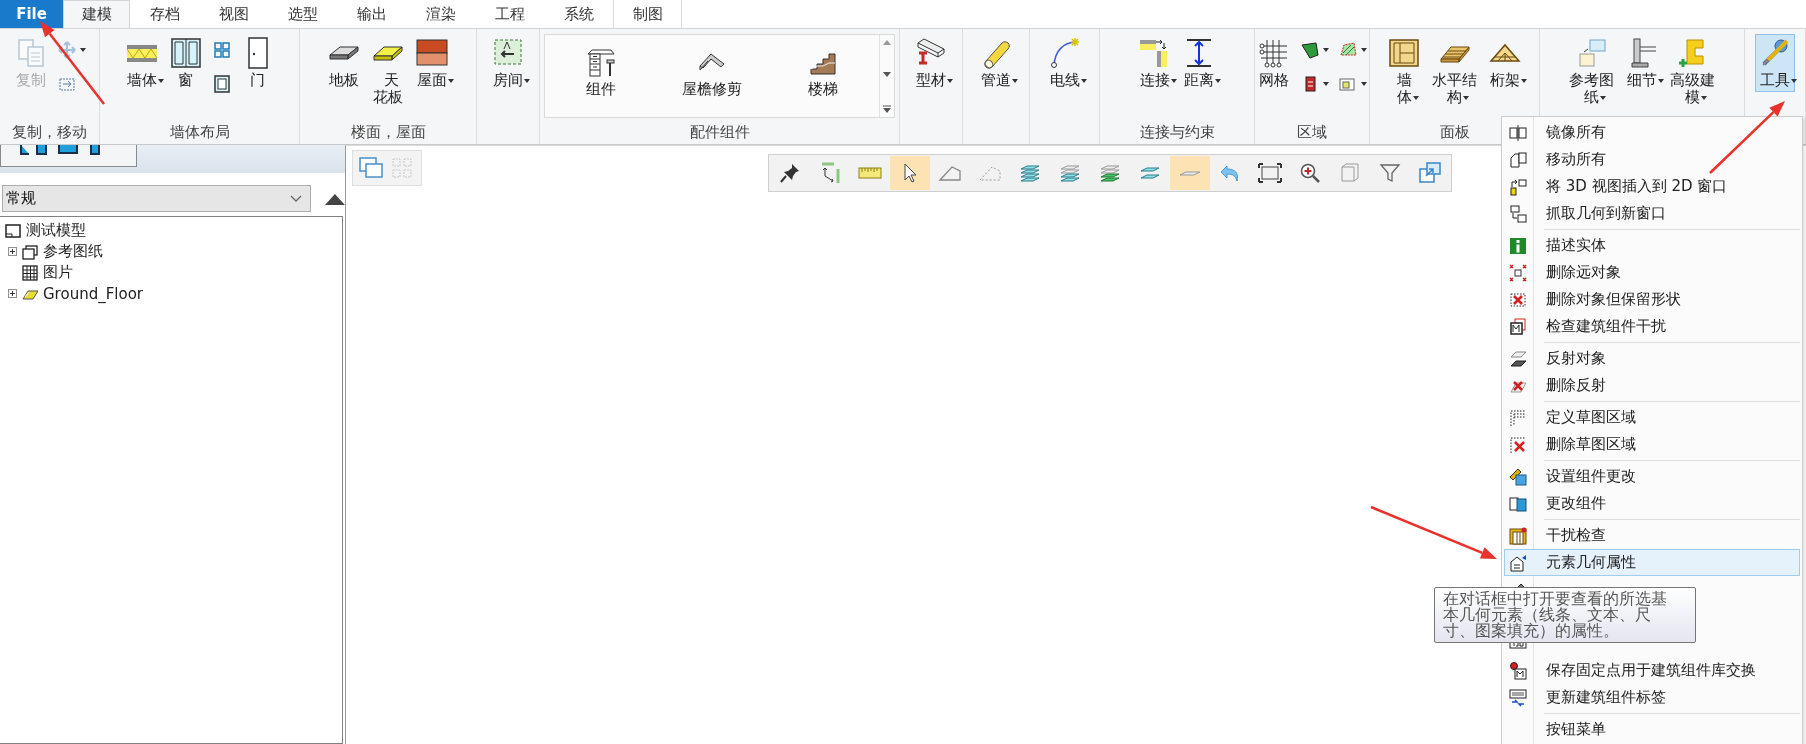 This screenshot has height=744, width=1806. I want to click on filter-icon, so click(1390, 173).